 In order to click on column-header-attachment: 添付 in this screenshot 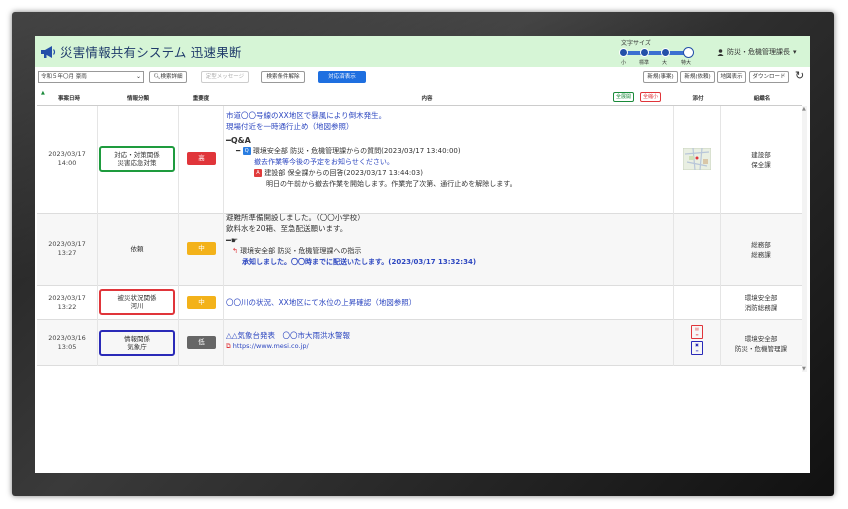, I will do `click(698, 98)`.